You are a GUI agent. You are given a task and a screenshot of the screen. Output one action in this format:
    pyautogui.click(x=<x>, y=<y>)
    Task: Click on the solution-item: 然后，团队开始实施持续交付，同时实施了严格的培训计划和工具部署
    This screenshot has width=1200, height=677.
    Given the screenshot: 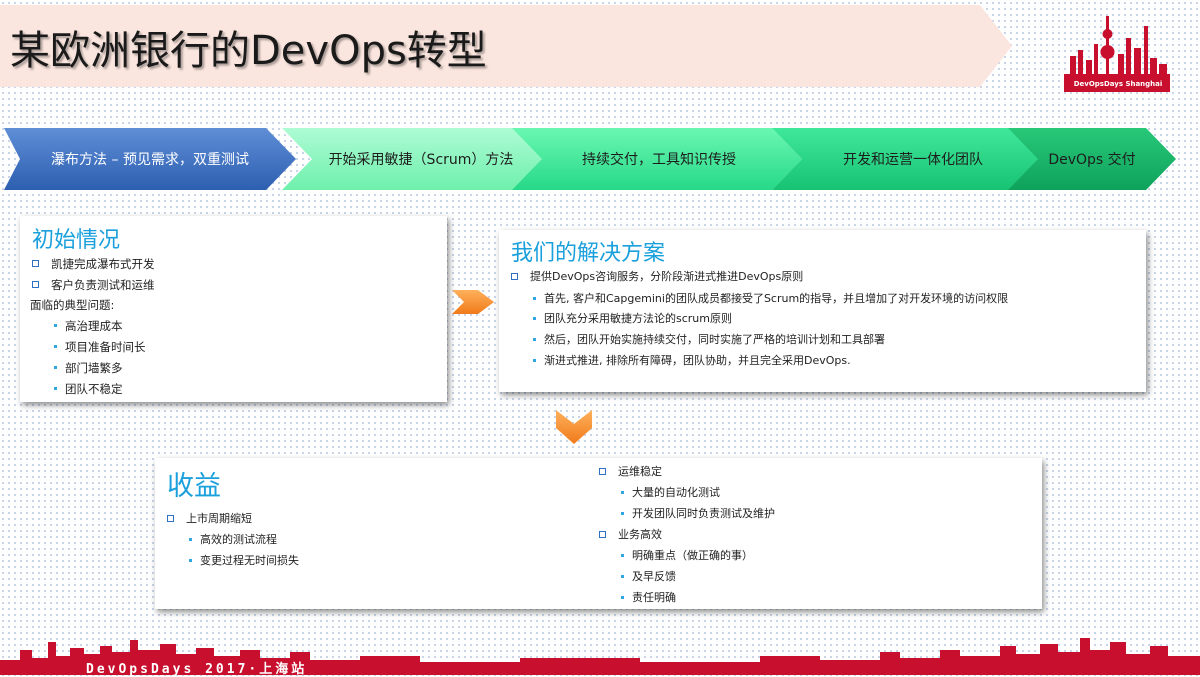 What is the action you would take?
    pyautogui.click(x=709, y=339)
    